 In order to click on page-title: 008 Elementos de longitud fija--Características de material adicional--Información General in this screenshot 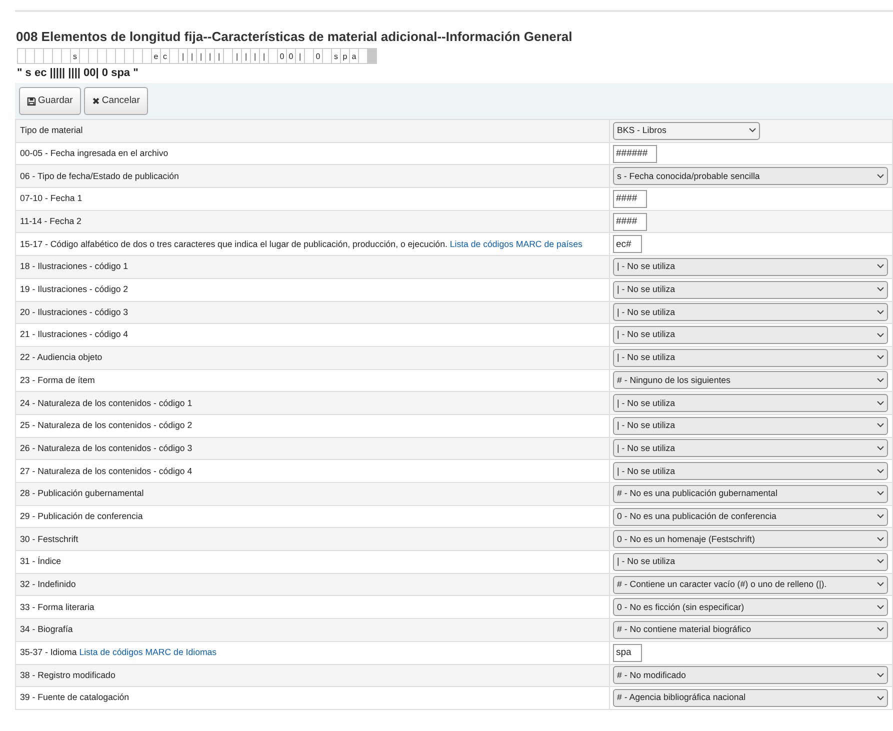, I will do `click(295, 37)`.